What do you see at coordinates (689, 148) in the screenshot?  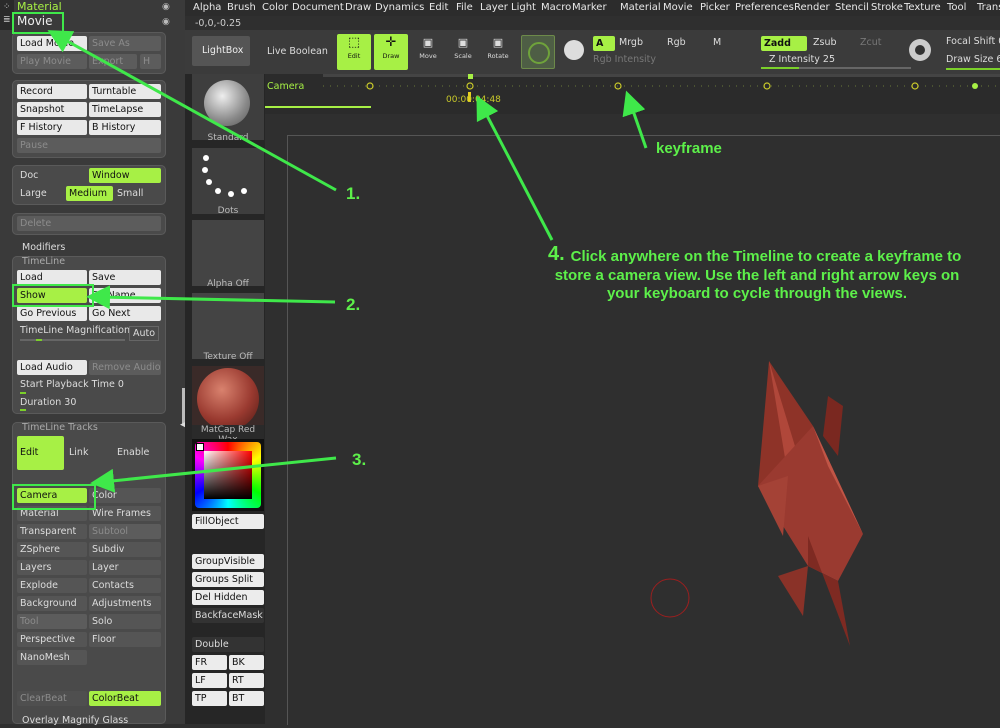 I see `annotation-keyframe: keyframe` at bounding box center [689, 148].